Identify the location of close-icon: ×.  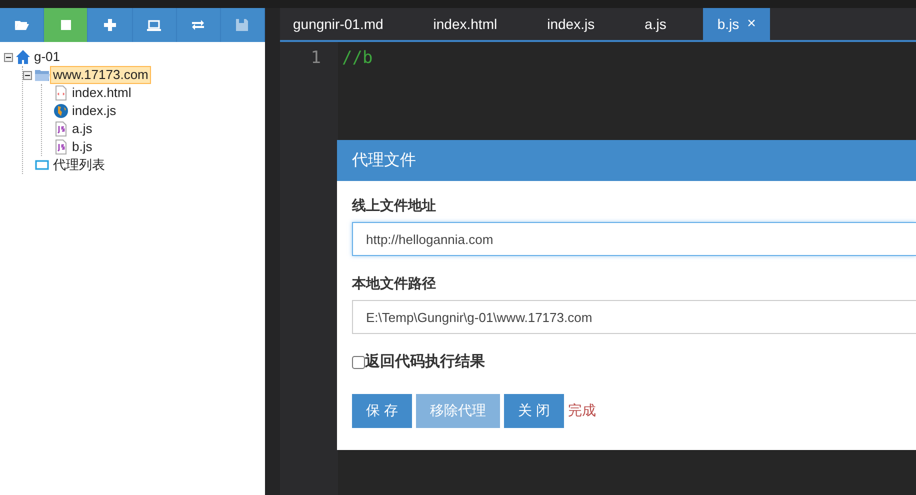
(751, 24).